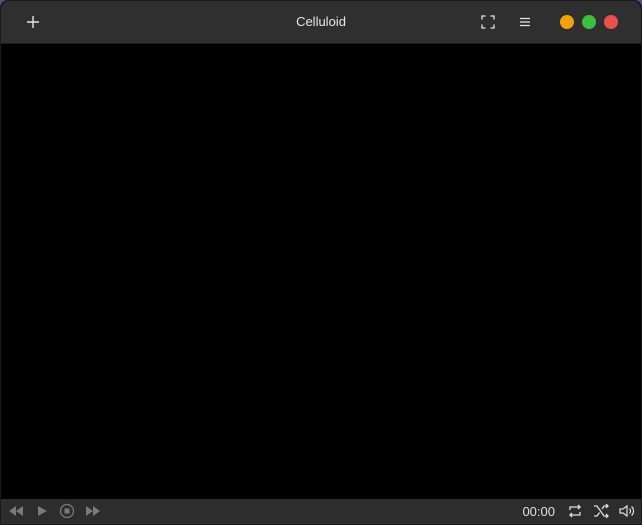 This screenshot has height=525, width=642. What do you see at coordinates (611, 22) in the screenshot?
I see `close-button` at bounding box center [611, 22].